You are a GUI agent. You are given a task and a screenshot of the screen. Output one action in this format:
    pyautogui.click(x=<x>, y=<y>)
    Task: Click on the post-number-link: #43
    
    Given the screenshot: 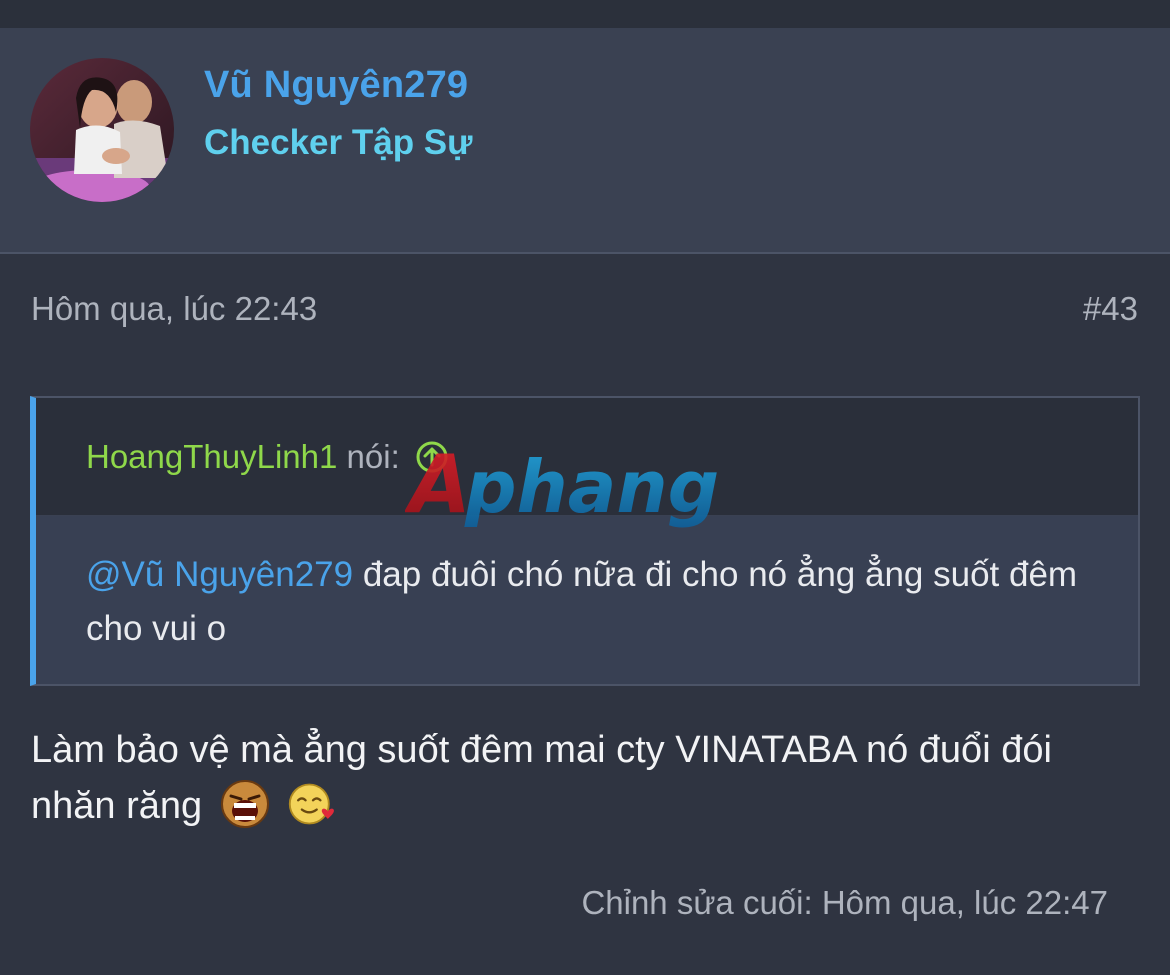 What is the action you would take?
    pyautogui.click(x=1110, y=309)
    